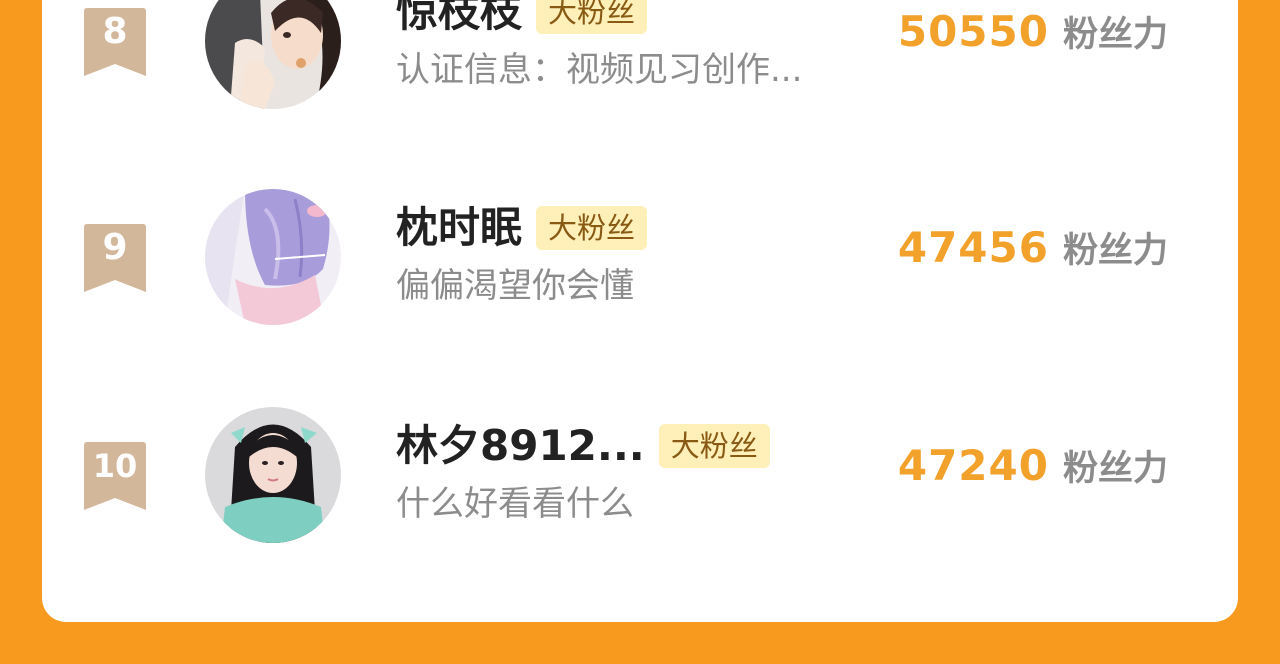  Describe the element at coordinates (115, 466) in the screenshot. I see `rank-number: 10` at that location.